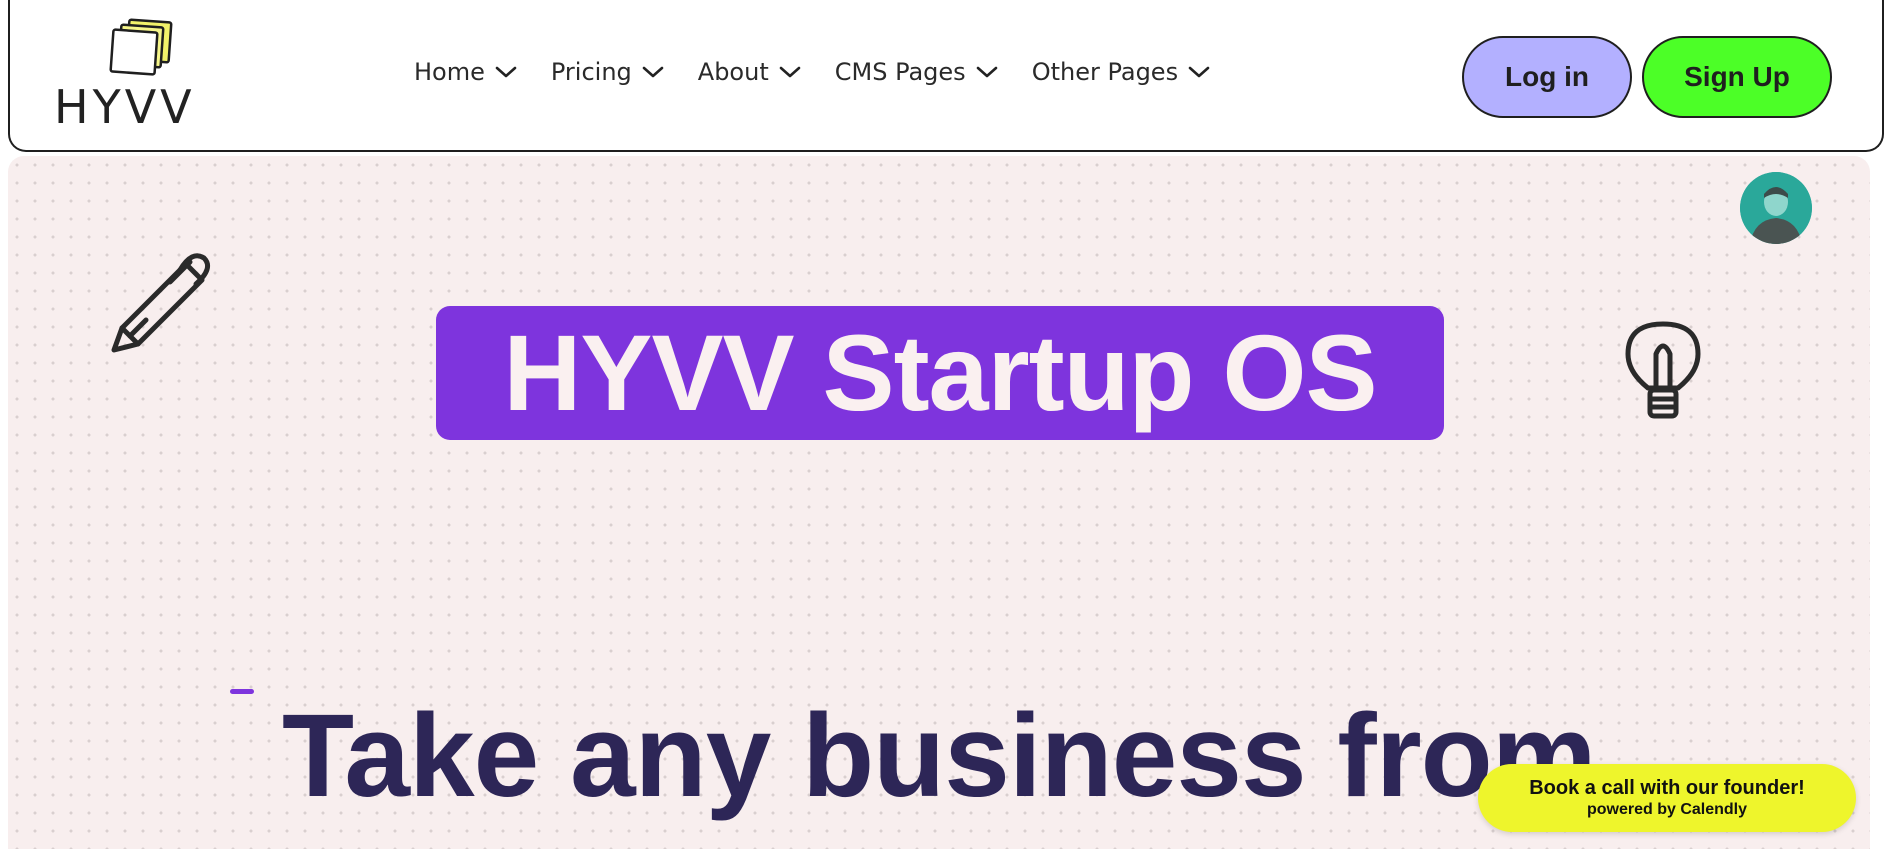 Image resolution: width=1884 pixels, height=849 pixels. I want to click on nav-item-label: CMS Pages, so click(900, 72).